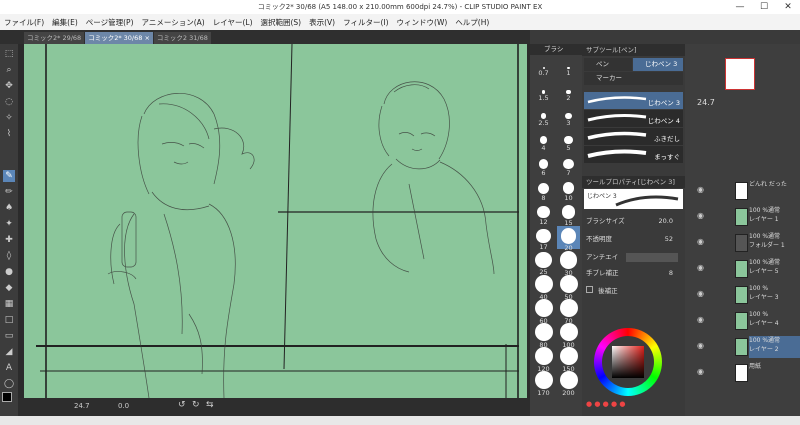 Image resolution: width=800 pixels, height=425 pixels. What do you see at coordinates (543, 287) in the screenshot?
I see `brush-size-item: 40` at bounding box center [543, 287].